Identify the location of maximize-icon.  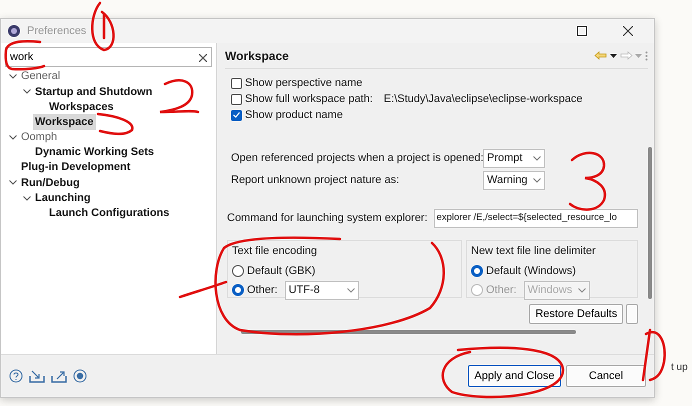
(582, 31).